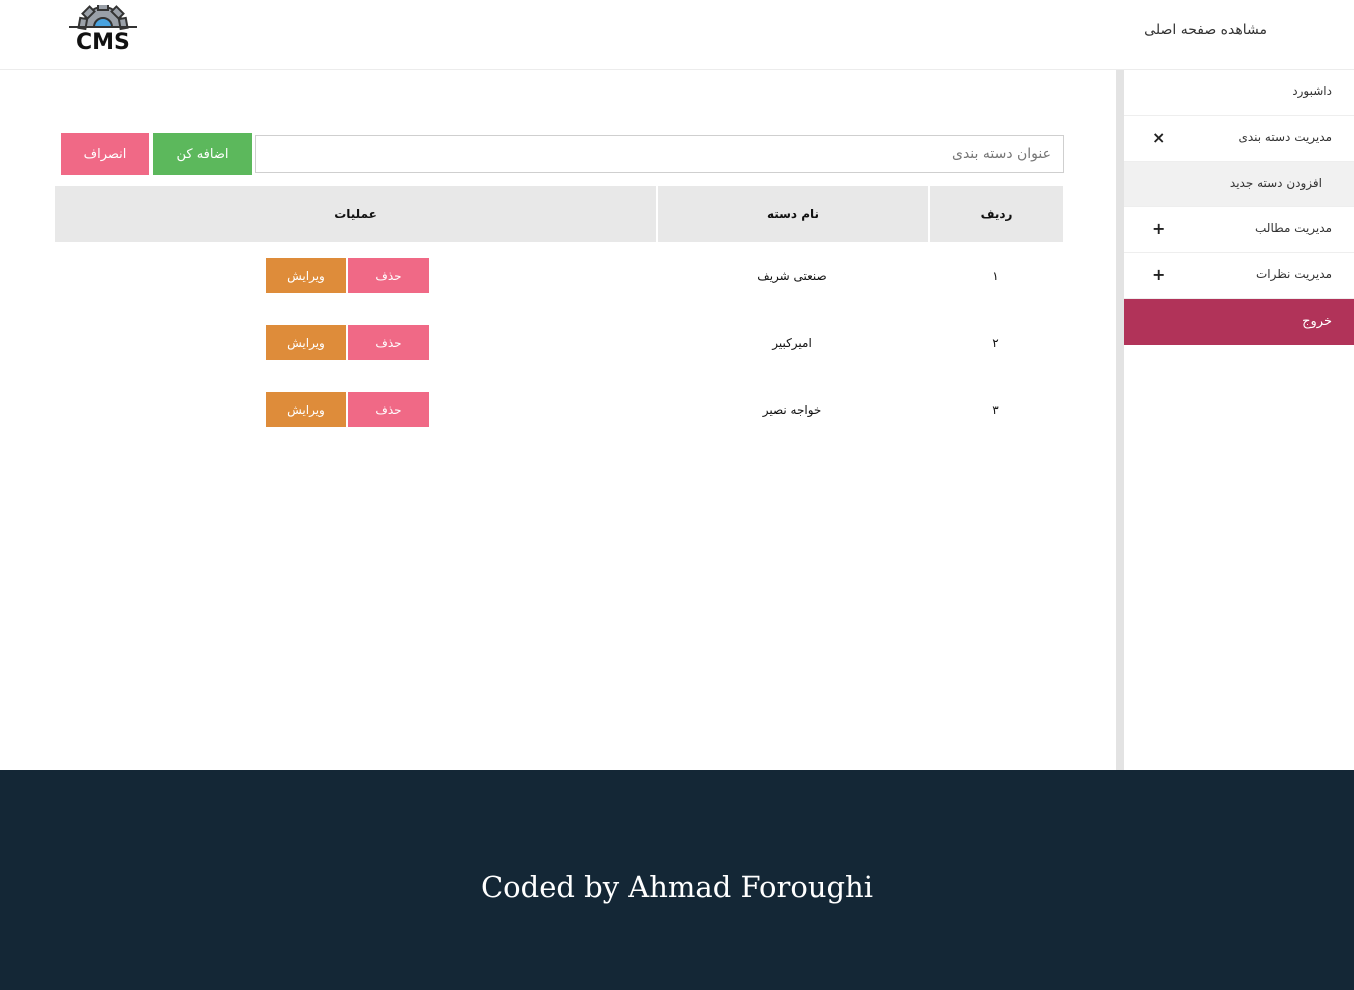  Describe the element at coordinates (995, 275) in the screenshot. I see `row-index: ۱` at that location.